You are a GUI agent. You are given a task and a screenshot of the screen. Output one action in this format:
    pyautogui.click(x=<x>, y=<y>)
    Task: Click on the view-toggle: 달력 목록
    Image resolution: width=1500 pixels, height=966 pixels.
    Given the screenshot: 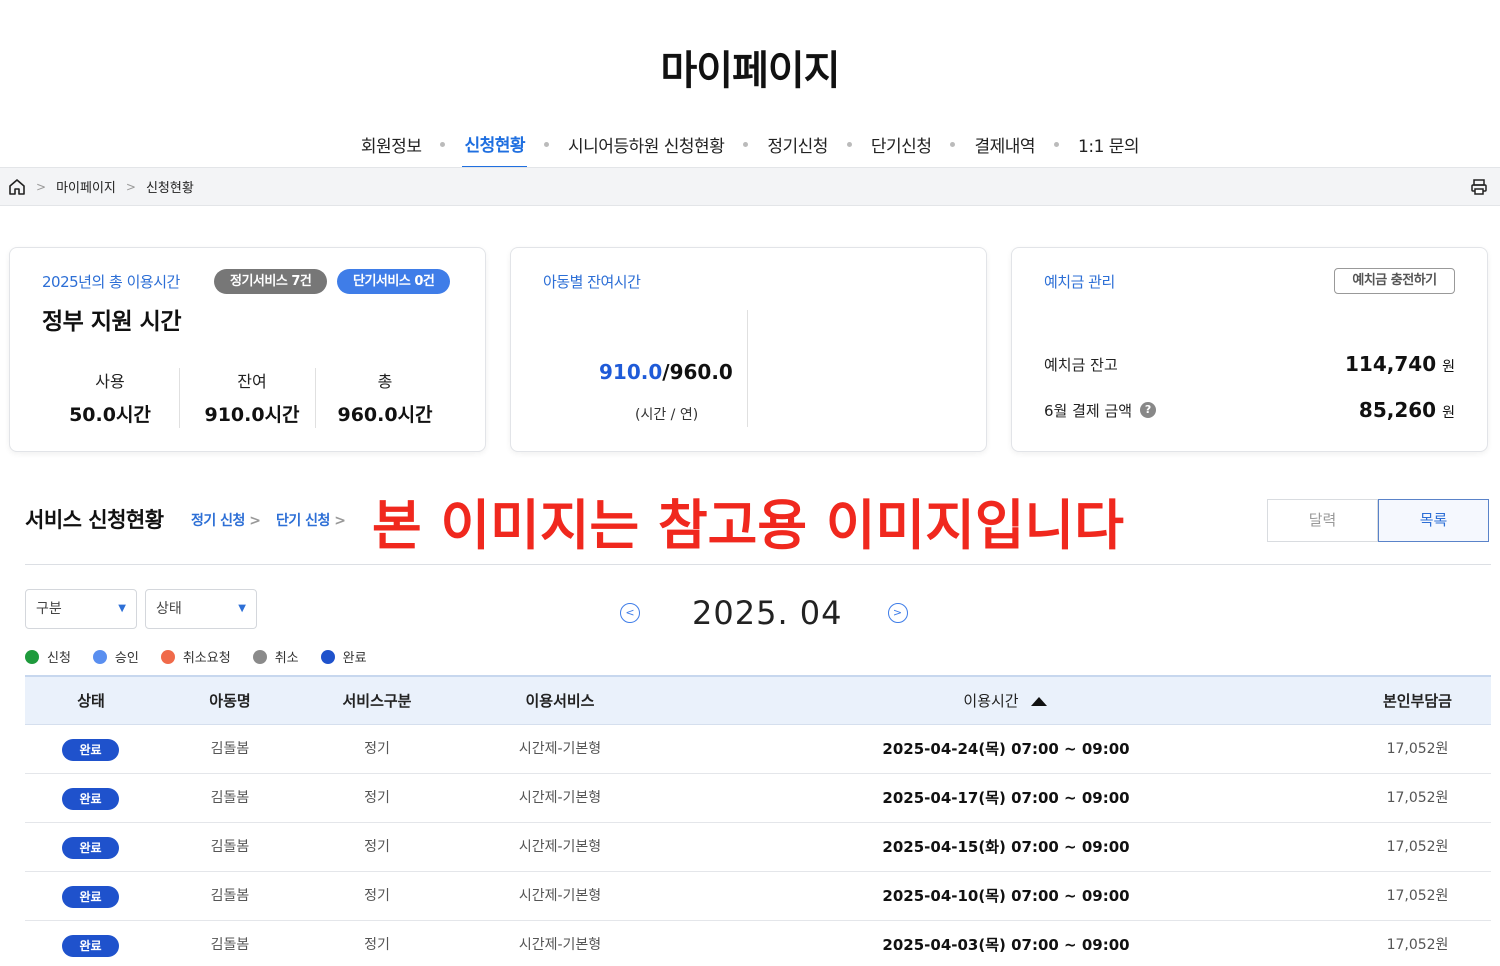 What is the action you would take?
    pyautogui.click(x=1378, y=520)
    